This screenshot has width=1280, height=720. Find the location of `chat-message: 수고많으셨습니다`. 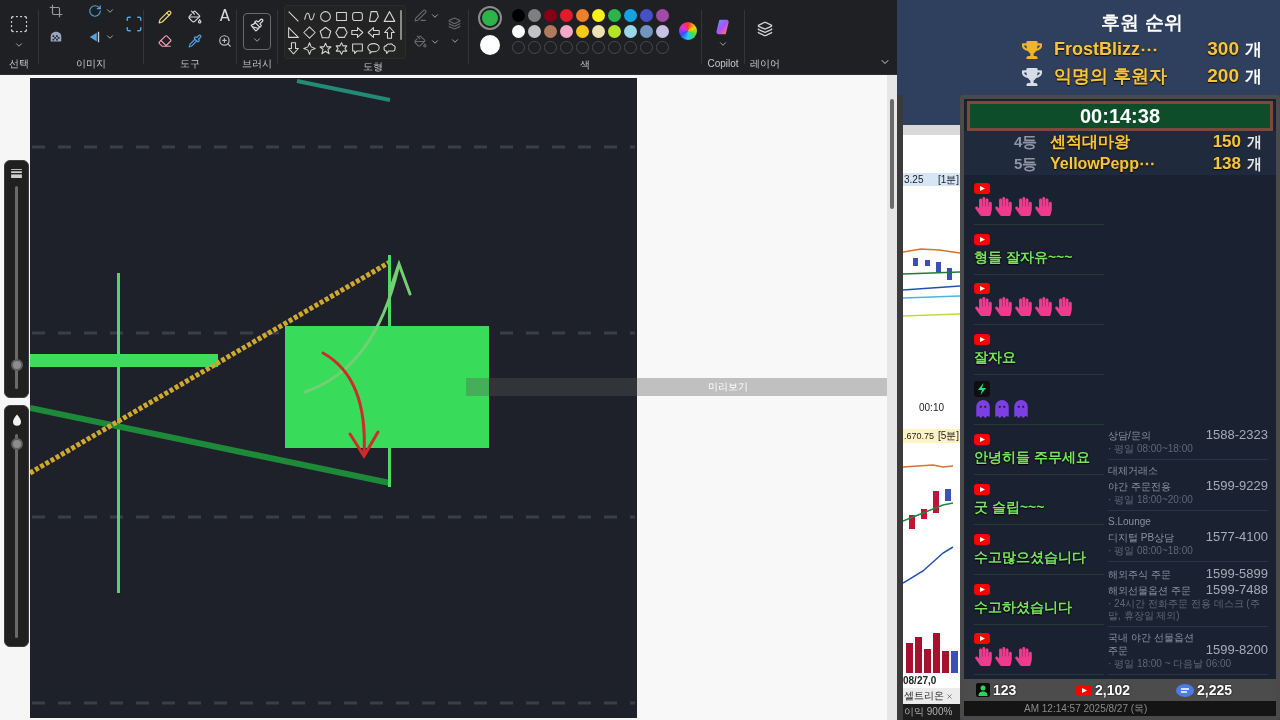

chat-message: 수고많으셨습니다 is located at coordinates (1030, 556).